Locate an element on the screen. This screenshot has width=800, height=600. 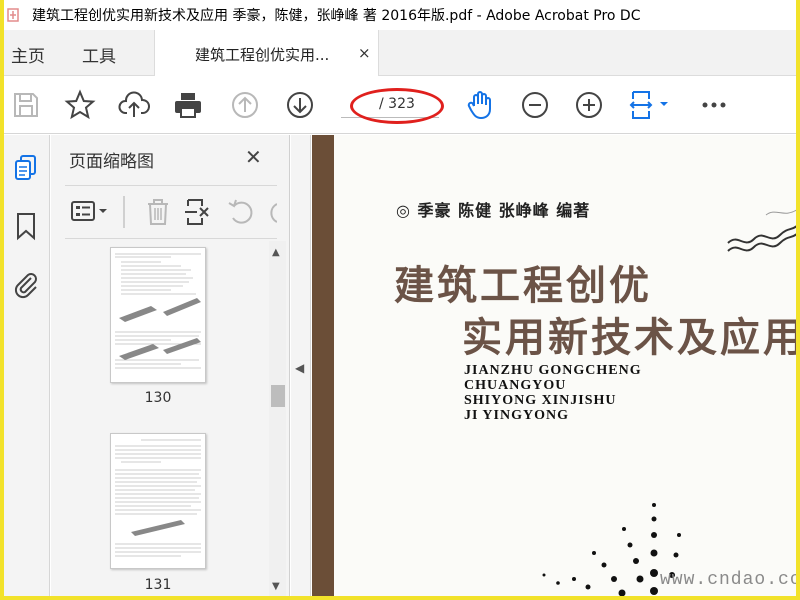
page-thumbnails-icon is located at coordinates (26, 168).